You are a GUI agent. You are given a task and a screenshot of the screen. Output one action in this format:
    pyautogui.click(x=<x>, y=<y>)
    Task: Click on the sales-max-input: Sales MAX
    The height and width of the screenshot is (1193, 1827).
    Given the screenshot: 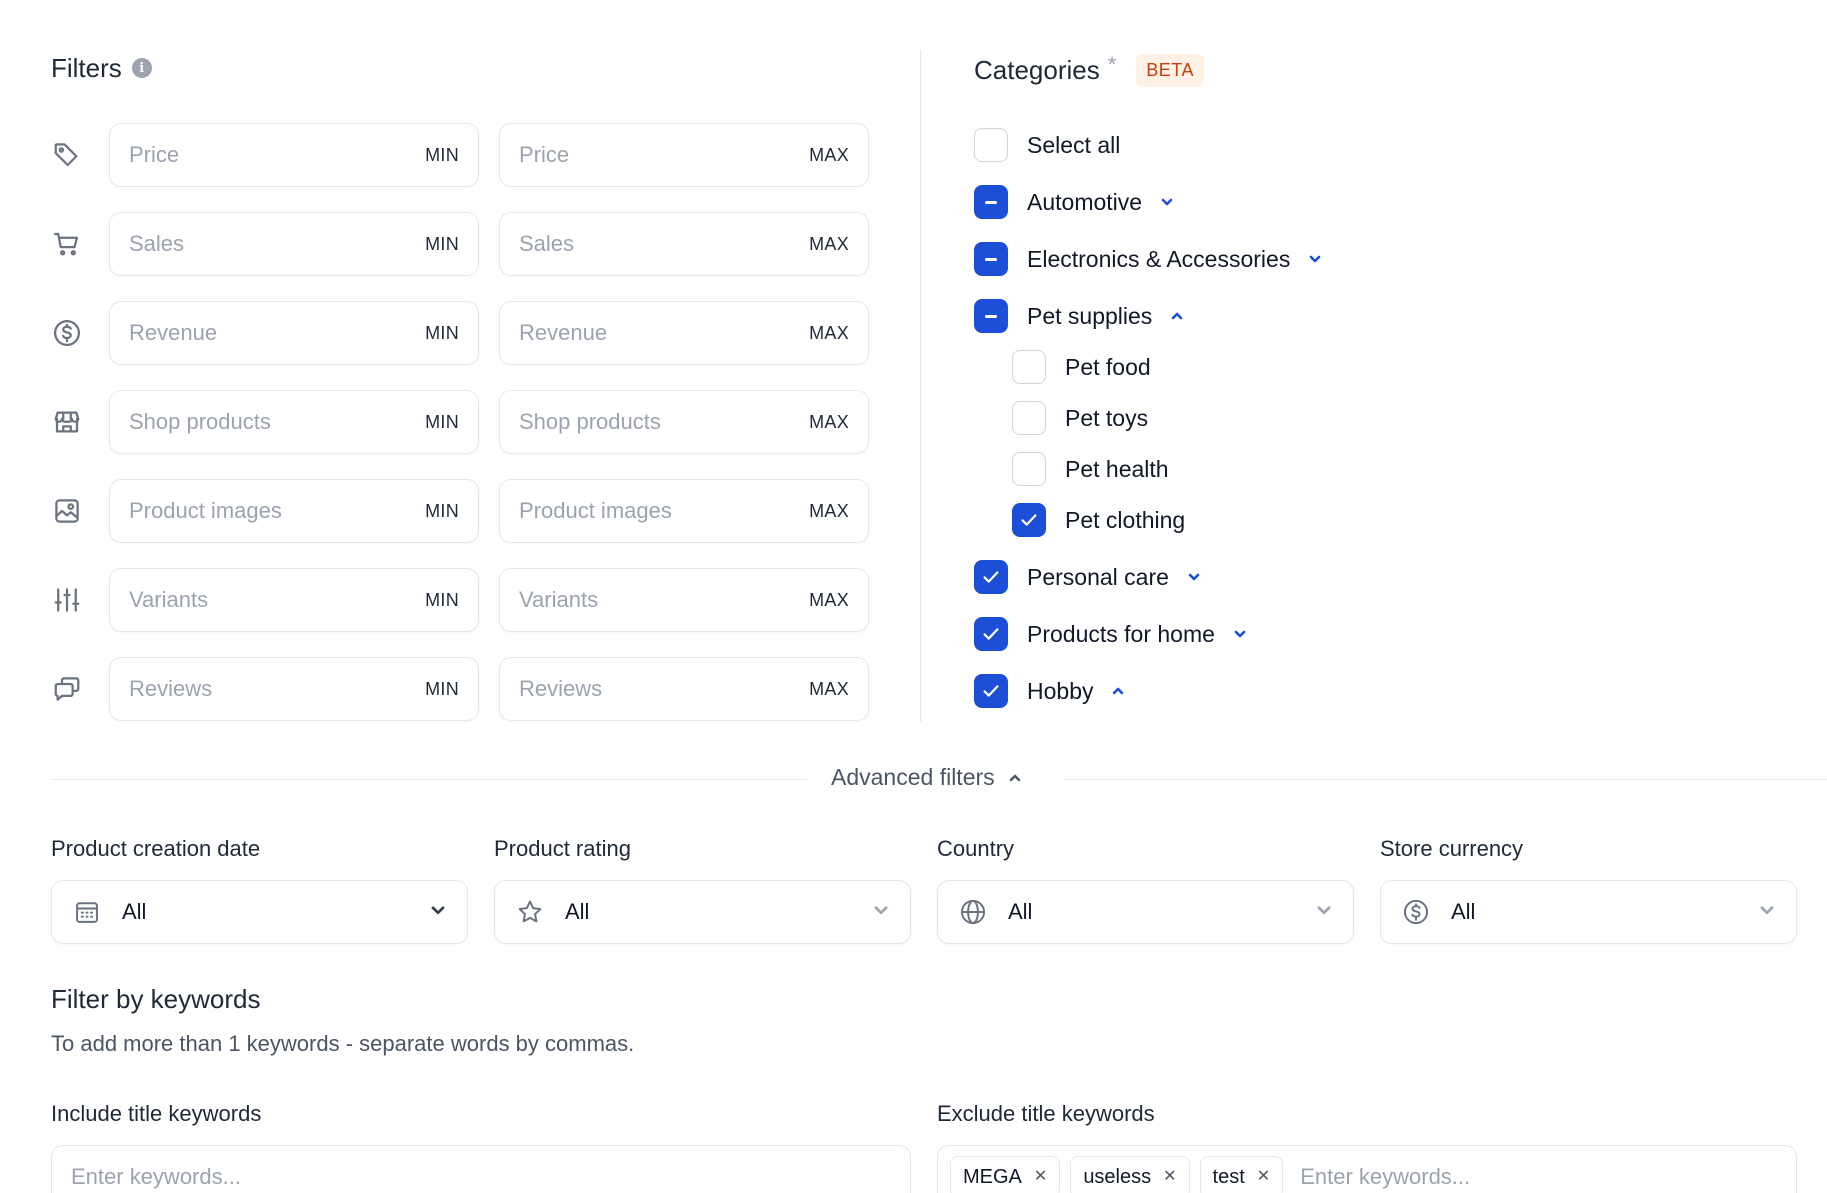 What is the action you would take?
    pyautogui.click(x=684, y=244)
    